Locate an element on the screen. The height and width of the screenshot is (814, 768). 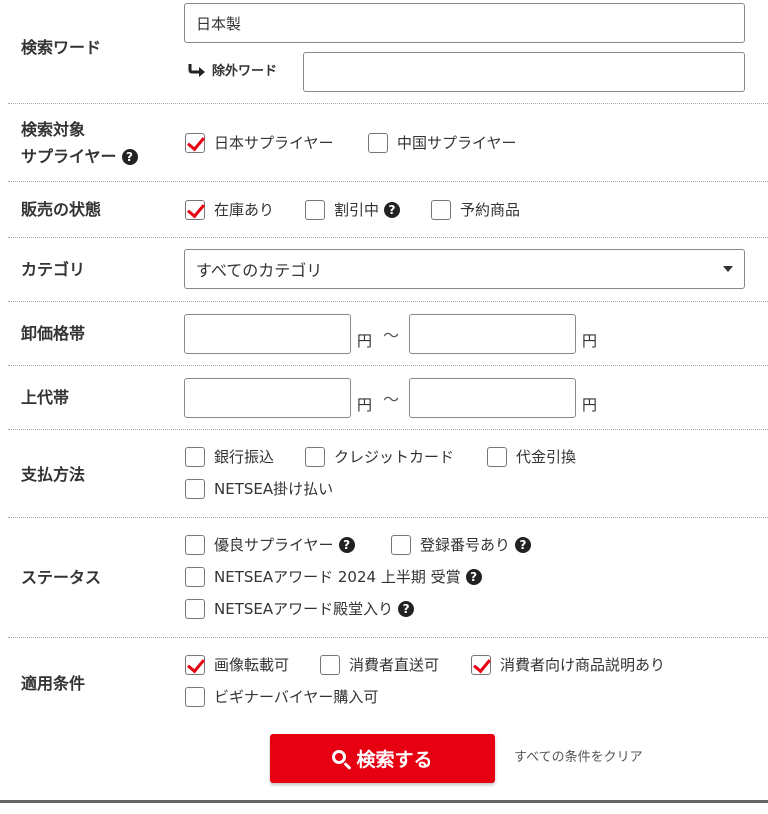
wholesale-price-max-input is located at coordinates (492, 334).